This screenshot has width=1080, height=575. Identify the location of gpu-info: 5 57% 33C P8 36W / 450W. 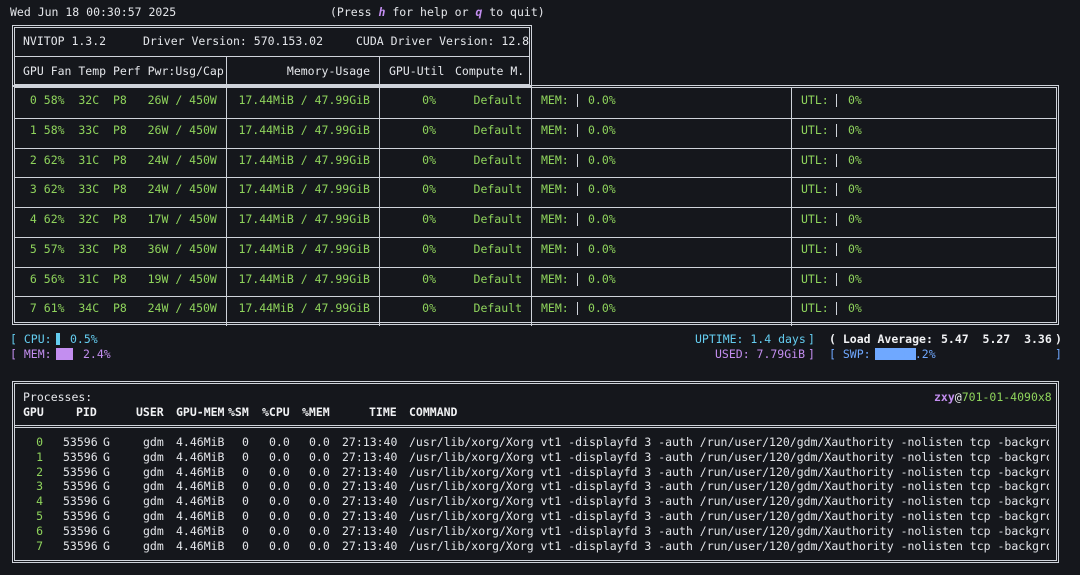
(120, 248).